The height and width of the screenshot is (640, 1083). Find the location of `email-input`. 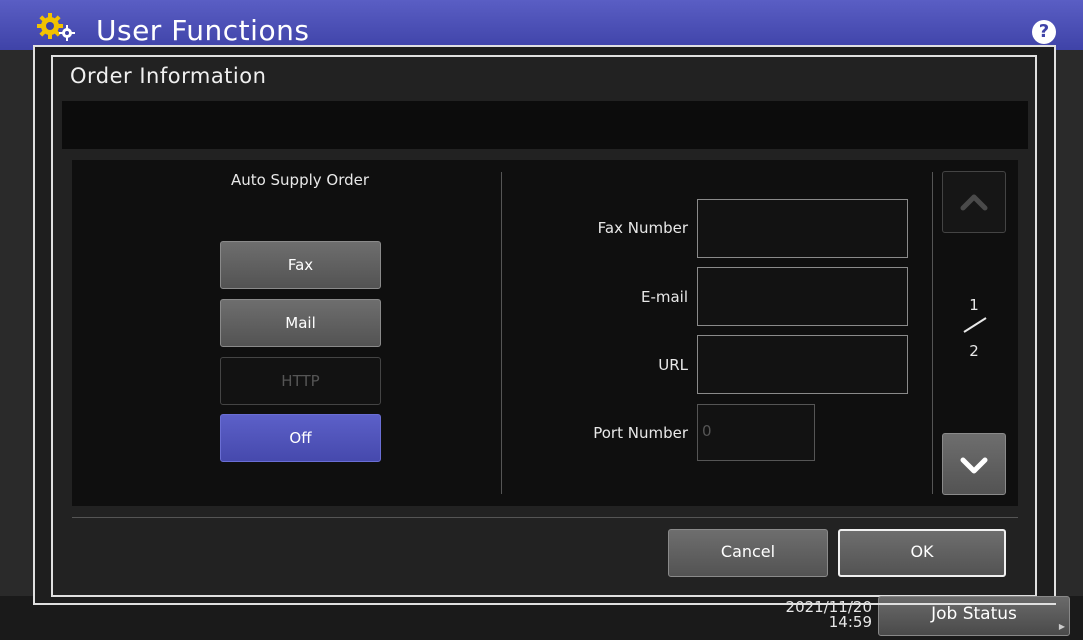

email-input is located at coordinates (802, 296).